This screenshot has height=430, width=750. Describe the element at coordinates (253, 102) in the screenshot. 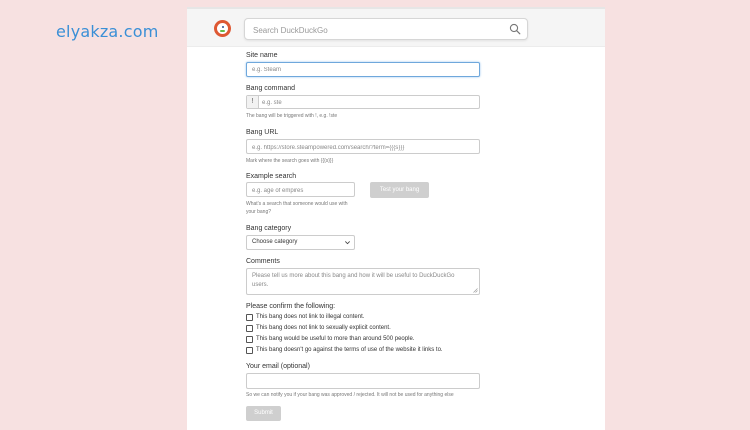

I see `bang-prefix: !` at that location.